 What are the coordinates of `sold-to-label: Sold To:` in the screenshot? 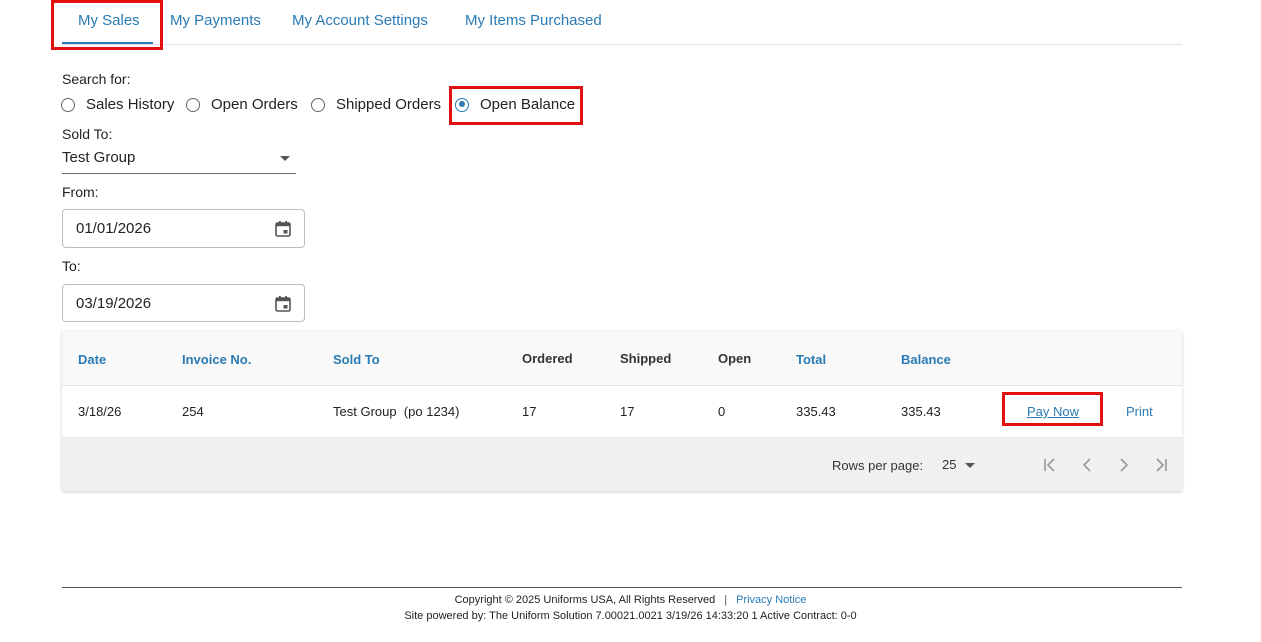 It's located at (87, 134).